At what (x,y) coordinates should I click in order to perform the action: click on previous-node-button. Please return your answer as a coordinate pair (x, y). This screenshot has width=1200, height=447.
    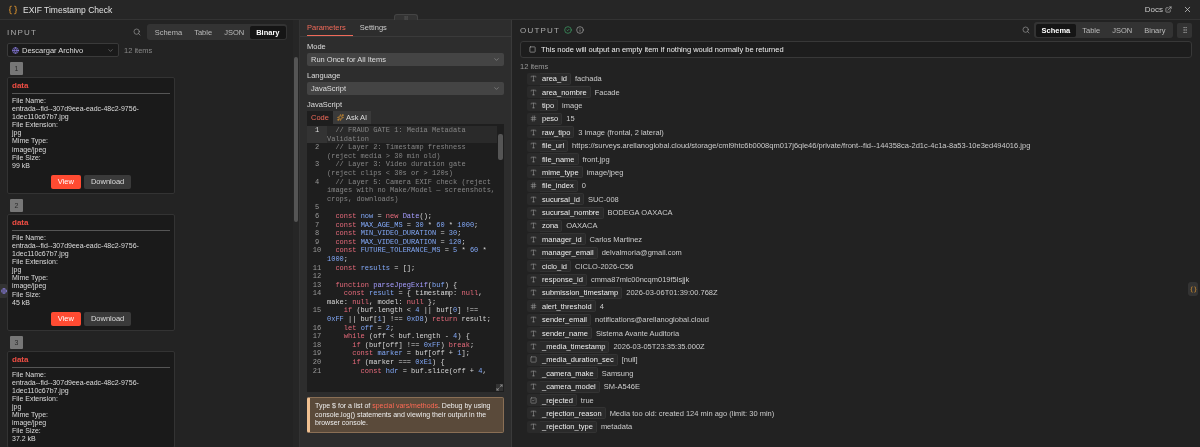
    Looking at the image, I should click on (4, 291).